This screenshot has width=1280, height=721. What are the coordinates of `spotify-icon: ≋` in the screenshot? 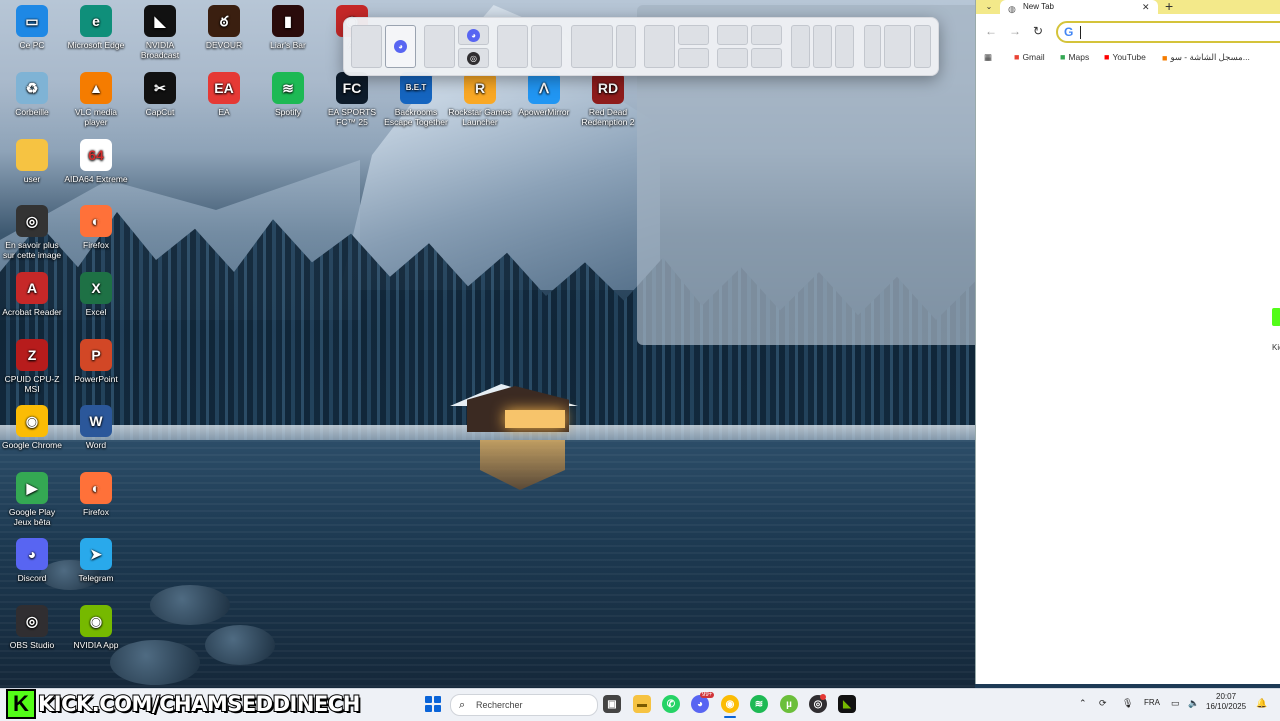 It's located at (759, 704).